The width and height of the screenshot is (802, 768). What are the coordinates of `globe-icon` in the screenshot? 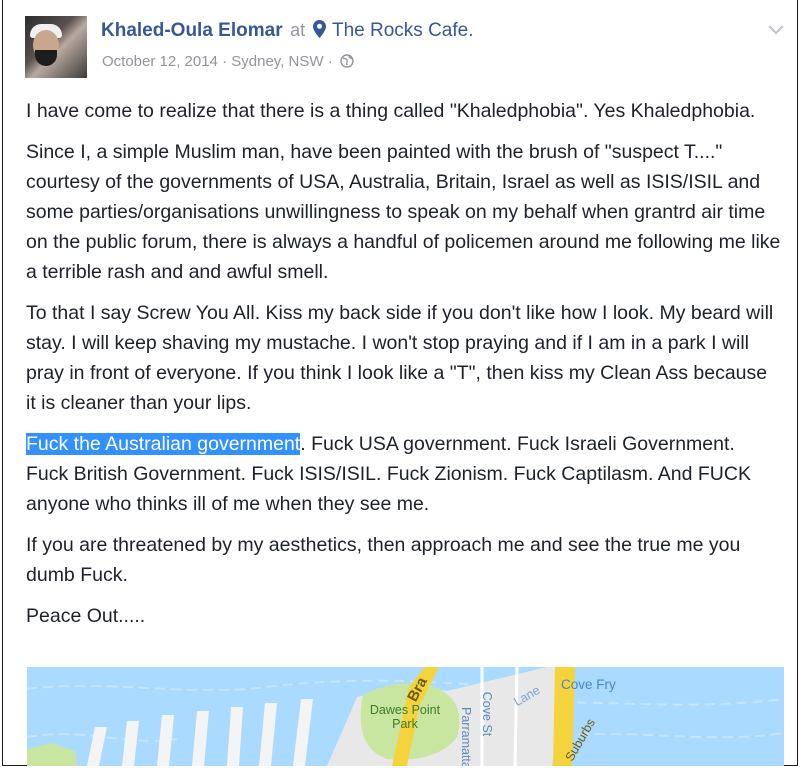 It's located at (347, 63).